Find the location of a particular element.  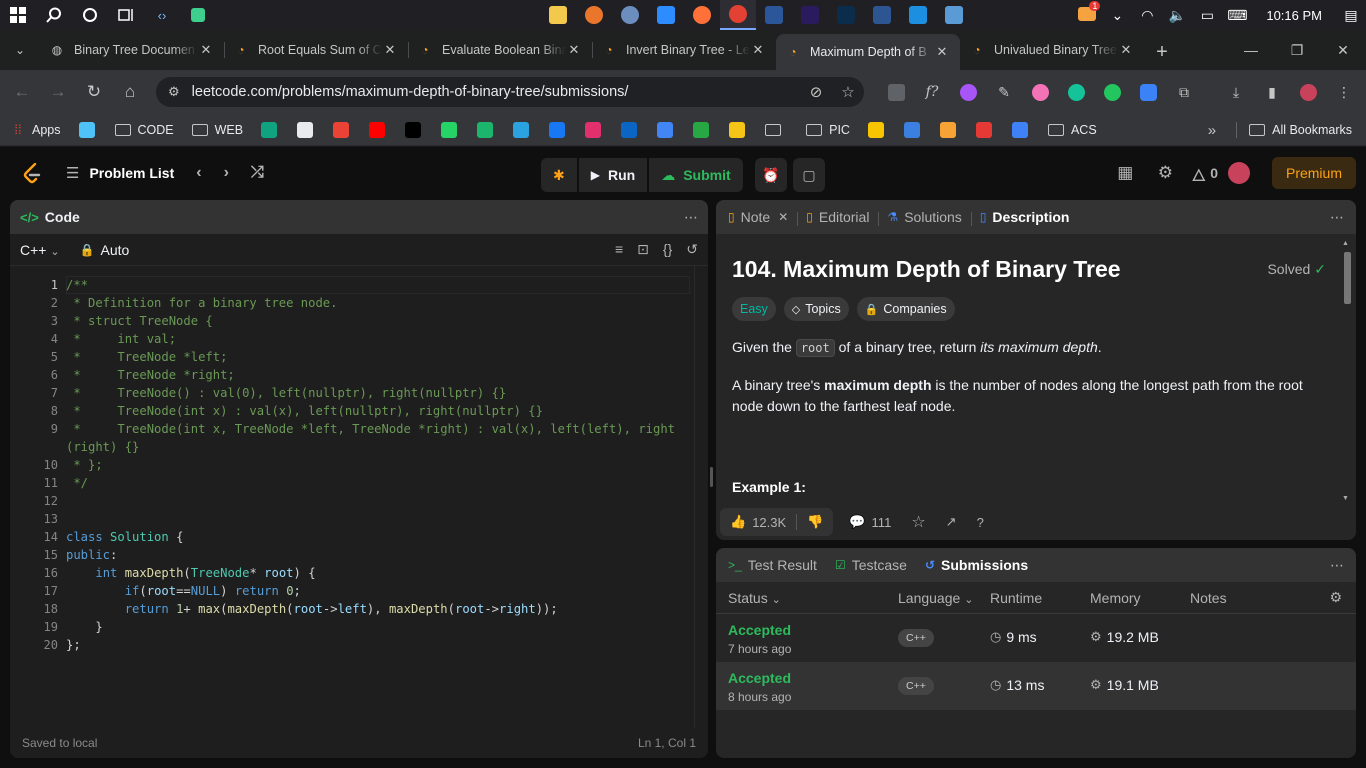

streak-flame-icon: 🜂 is located at coordinates (1198, 173).